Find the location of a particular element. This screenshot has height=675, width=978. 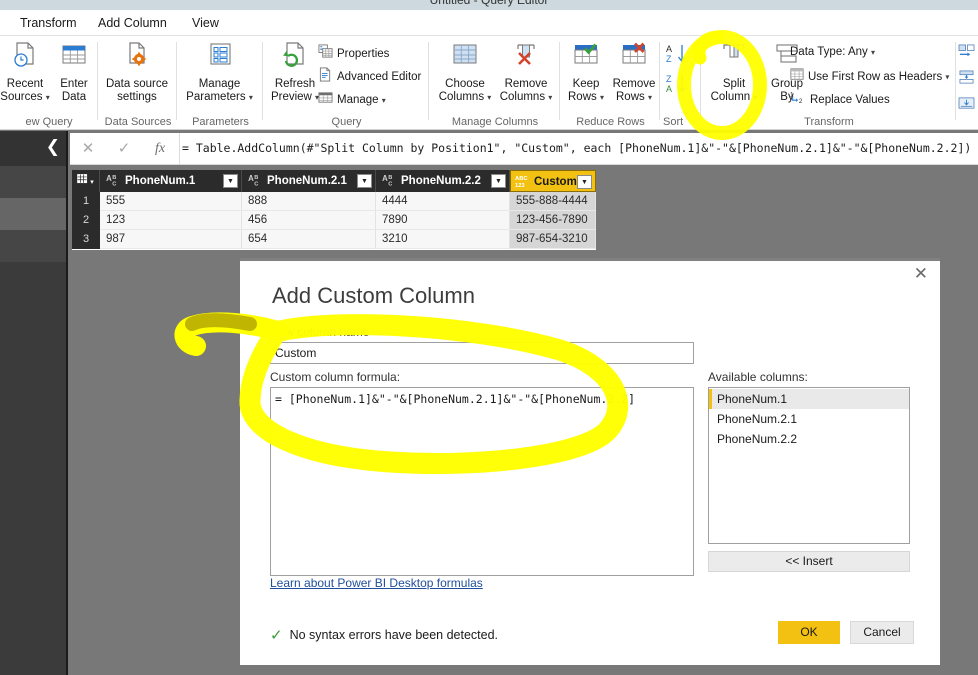

cell: 888 is located at coordinates (309, 201).